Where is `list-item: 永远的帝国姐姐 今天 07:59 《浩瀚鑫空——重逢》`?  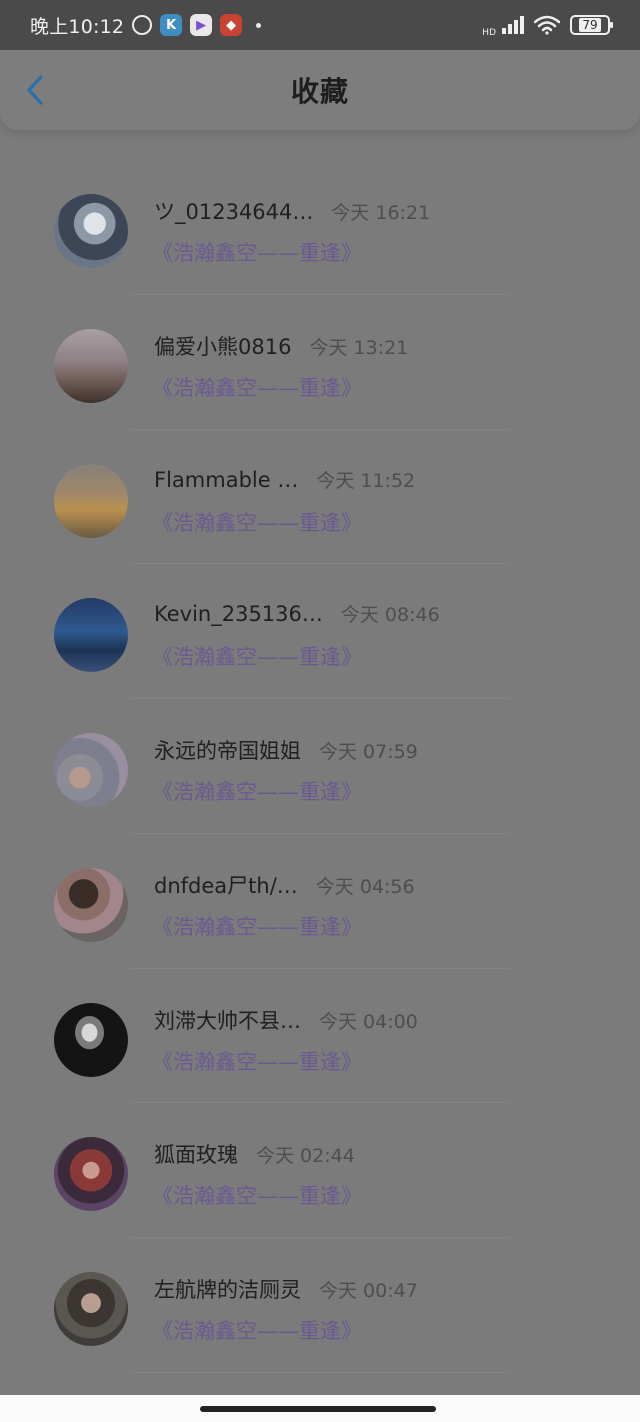
list-item: 永远的帝国姐姐 今天 07:59 《浩瀚鑫空——重逢》 is located at coordinates (320, 766).